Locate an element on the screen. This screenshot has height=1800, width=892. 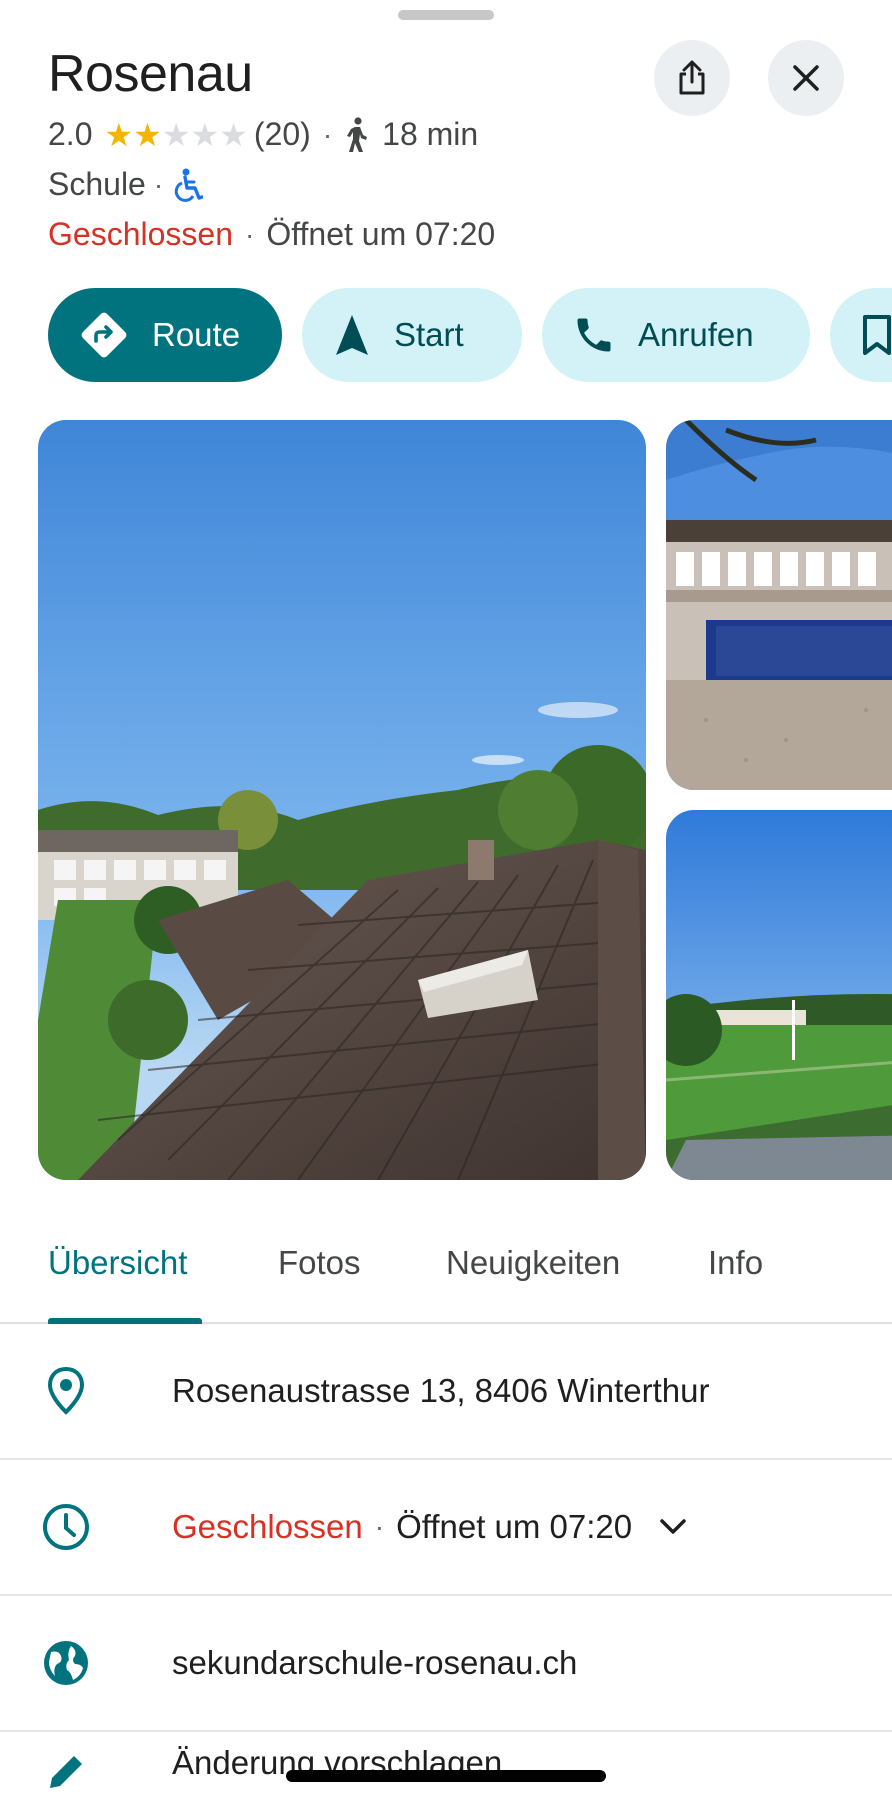
close-button is located at coordinates (806, 78).